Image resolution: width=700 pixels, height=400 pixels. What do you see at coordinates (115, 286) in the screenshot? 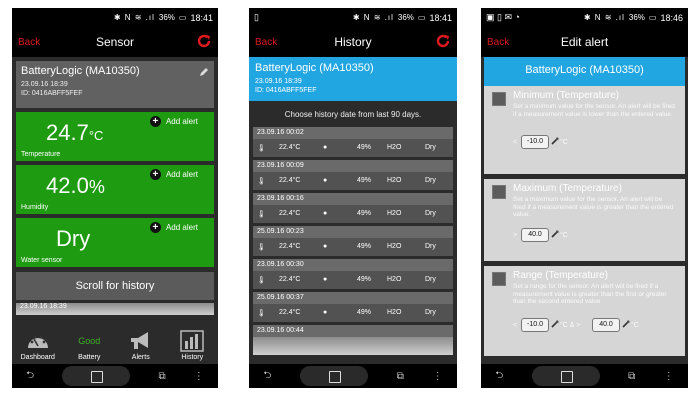
I see `scroll-history-button: Scroll for history` at bounding box center [115, 286].